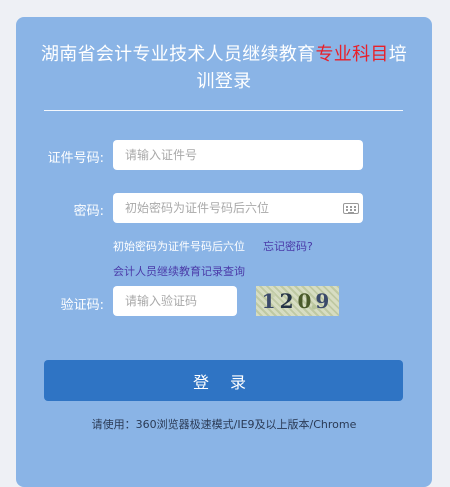 This screenshot has height=487, width=450. I want to click on captcha-image: 1209, so click(297, 301).